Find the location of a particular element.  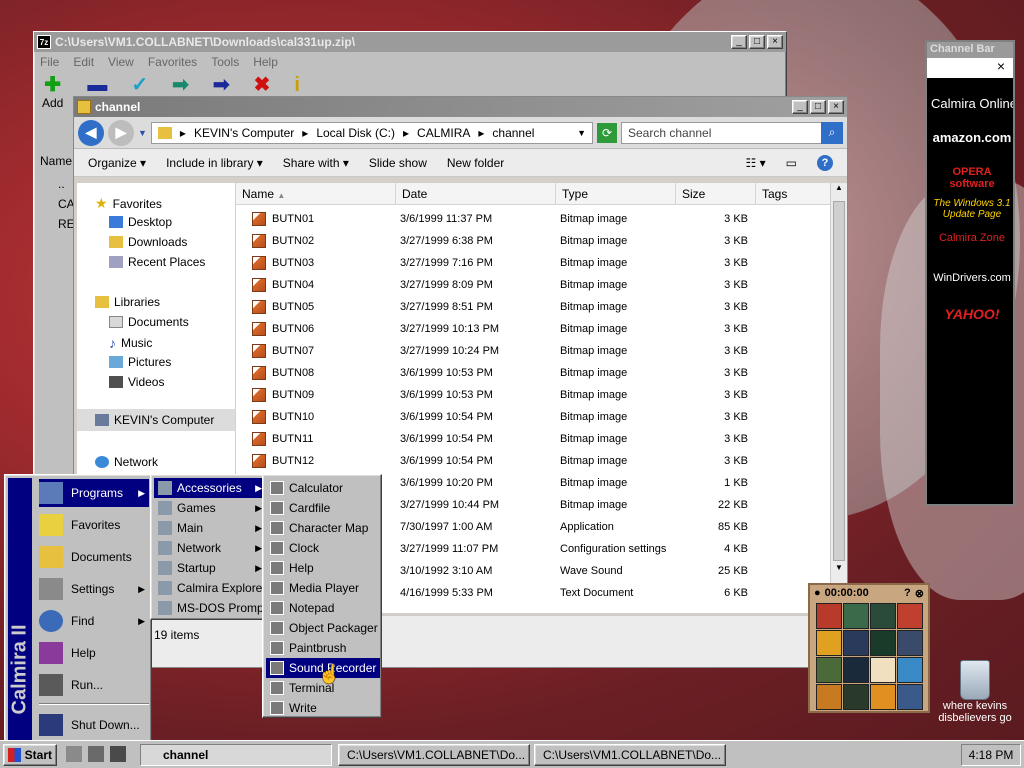

accessories-item: Object Packager is located at coordinates (323, 628).